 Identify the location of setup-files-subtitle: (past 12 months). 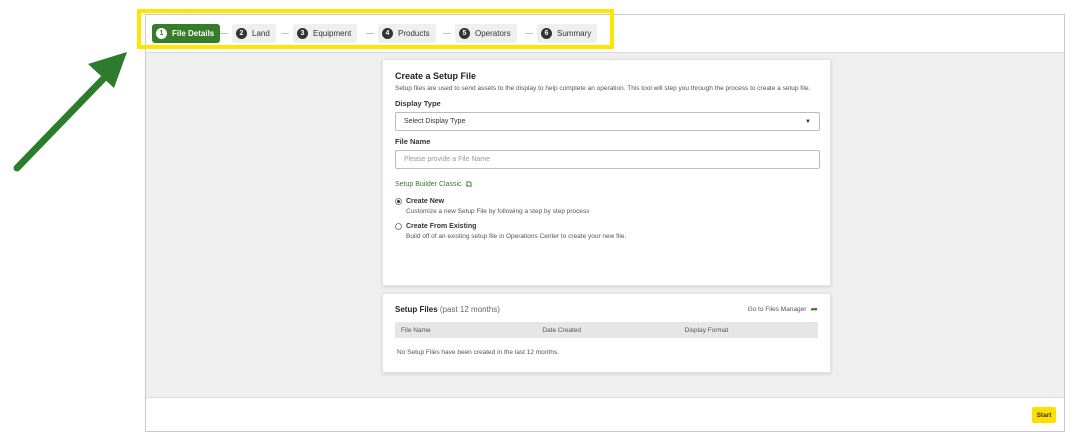
(469, 309).